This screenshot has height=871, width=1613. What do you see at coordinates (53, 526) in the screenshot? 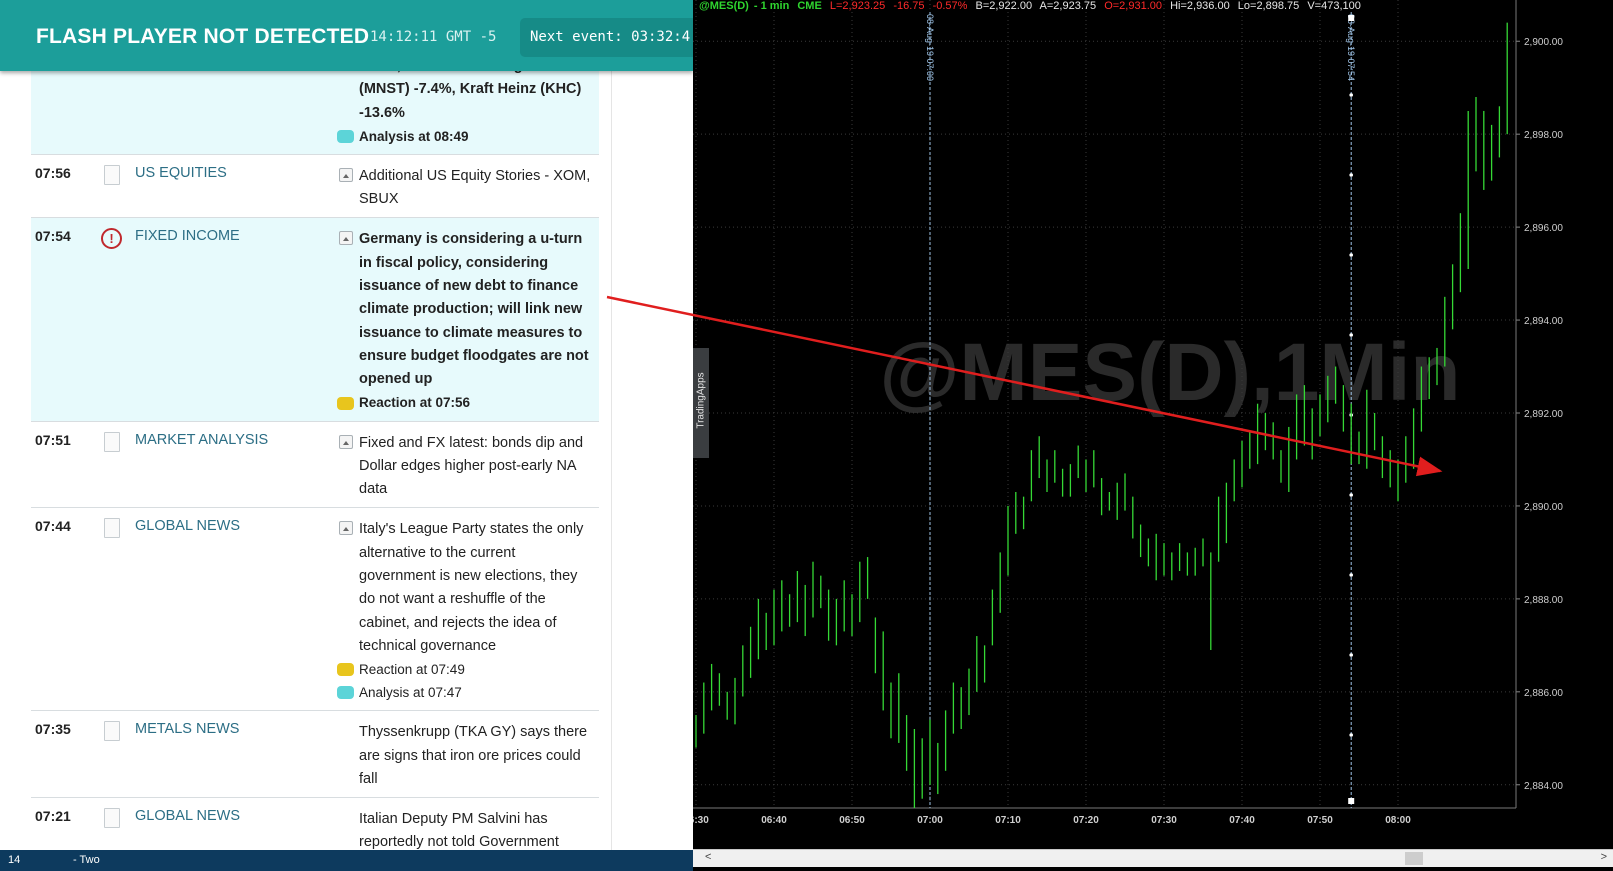
I see `news-time: 07:44` at bounding box center [53, 526].